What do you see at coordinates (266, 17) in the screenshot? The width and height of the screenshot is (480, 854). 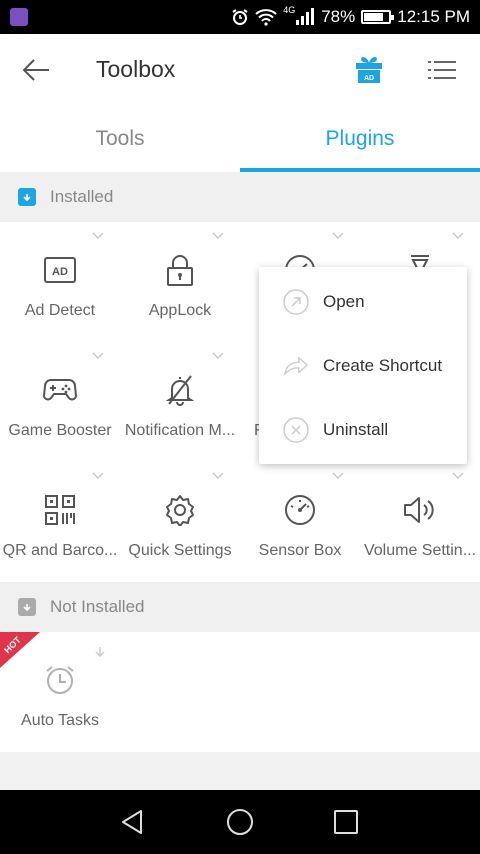 I see `wifi-icon` at bounding box center [266, 17].